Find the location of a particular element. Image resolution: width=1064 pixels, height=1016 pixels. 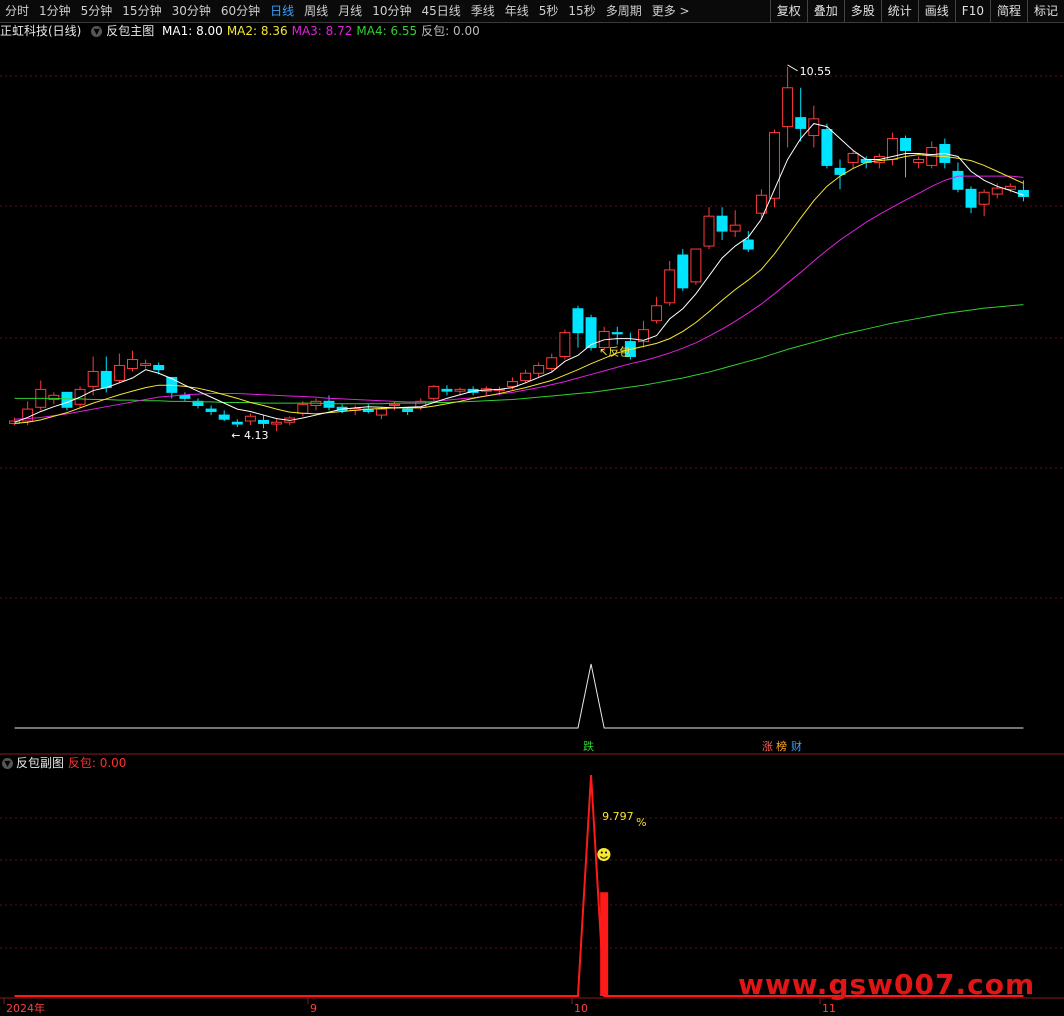

signal-label: ↖反包 is located at coordinates (614, 352).